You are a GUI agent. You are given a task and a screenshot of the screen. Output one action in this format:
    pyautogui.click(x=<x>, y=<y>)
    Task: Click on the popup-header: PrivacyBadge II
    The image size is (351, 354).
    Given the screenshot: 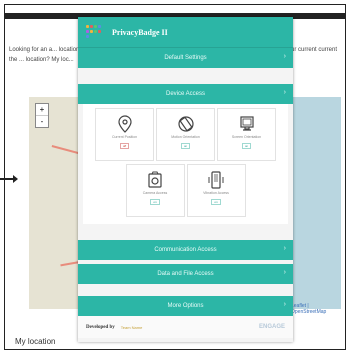 What is the action you would take?
    pyautogui.click(x=185, y=32)
    